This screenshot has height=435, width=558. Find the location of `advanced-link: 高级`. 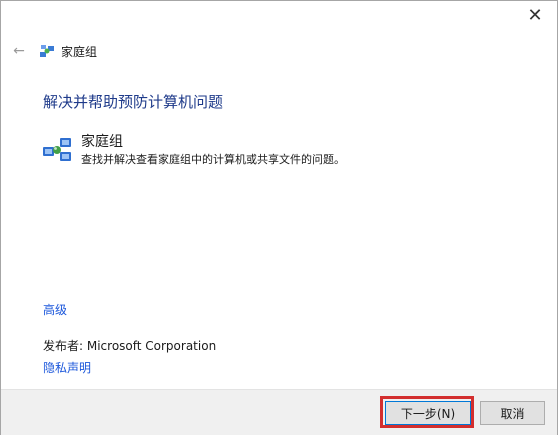

advanced-link: 高级 is located at coordinates (55, 309).